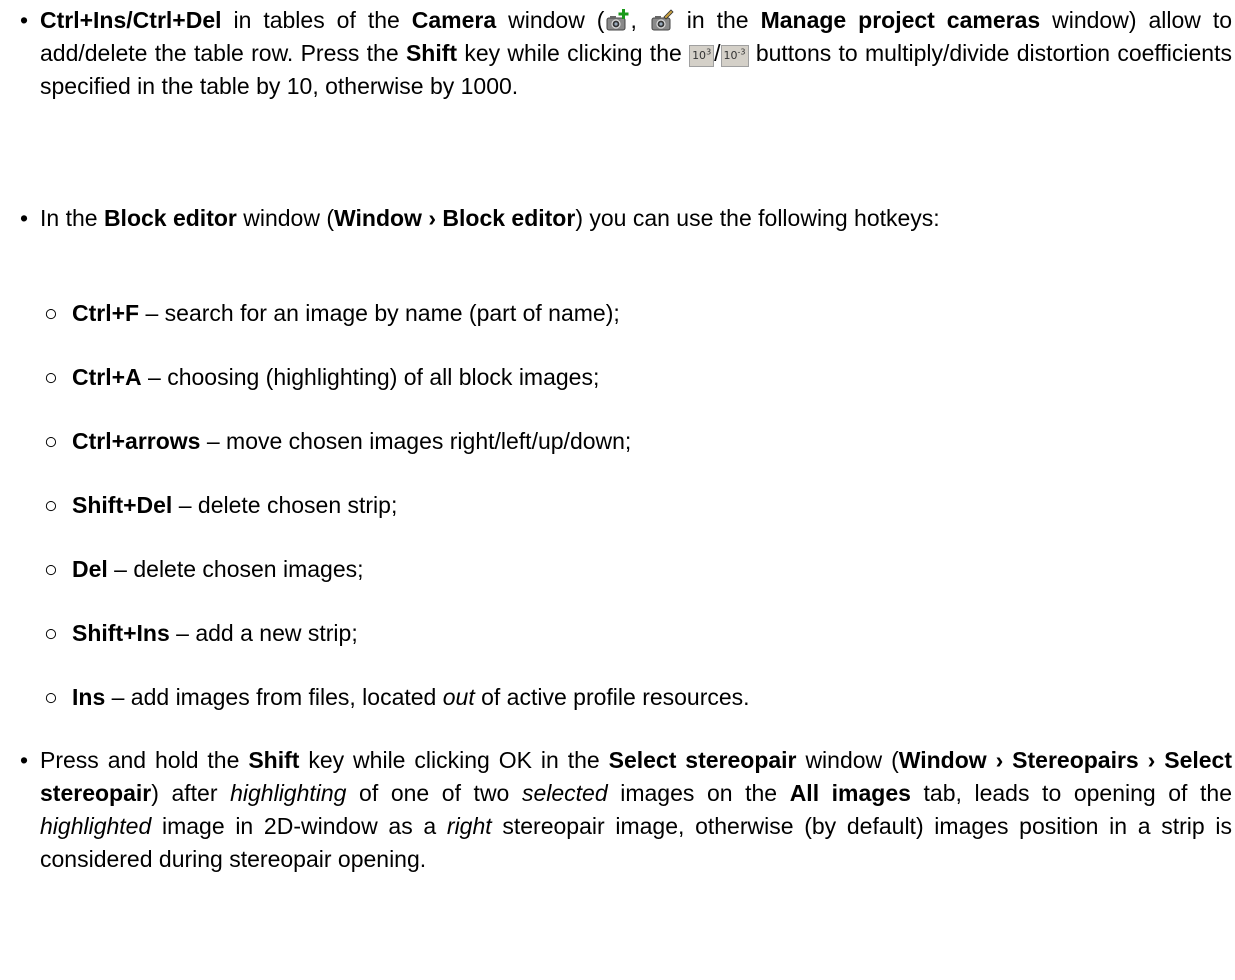 Image resolution: width=1235 pixels, height=980 pixels. Describe the element at coordinates (288, 793) in the screenshot. I see `emphasis: highlighting` at that location.